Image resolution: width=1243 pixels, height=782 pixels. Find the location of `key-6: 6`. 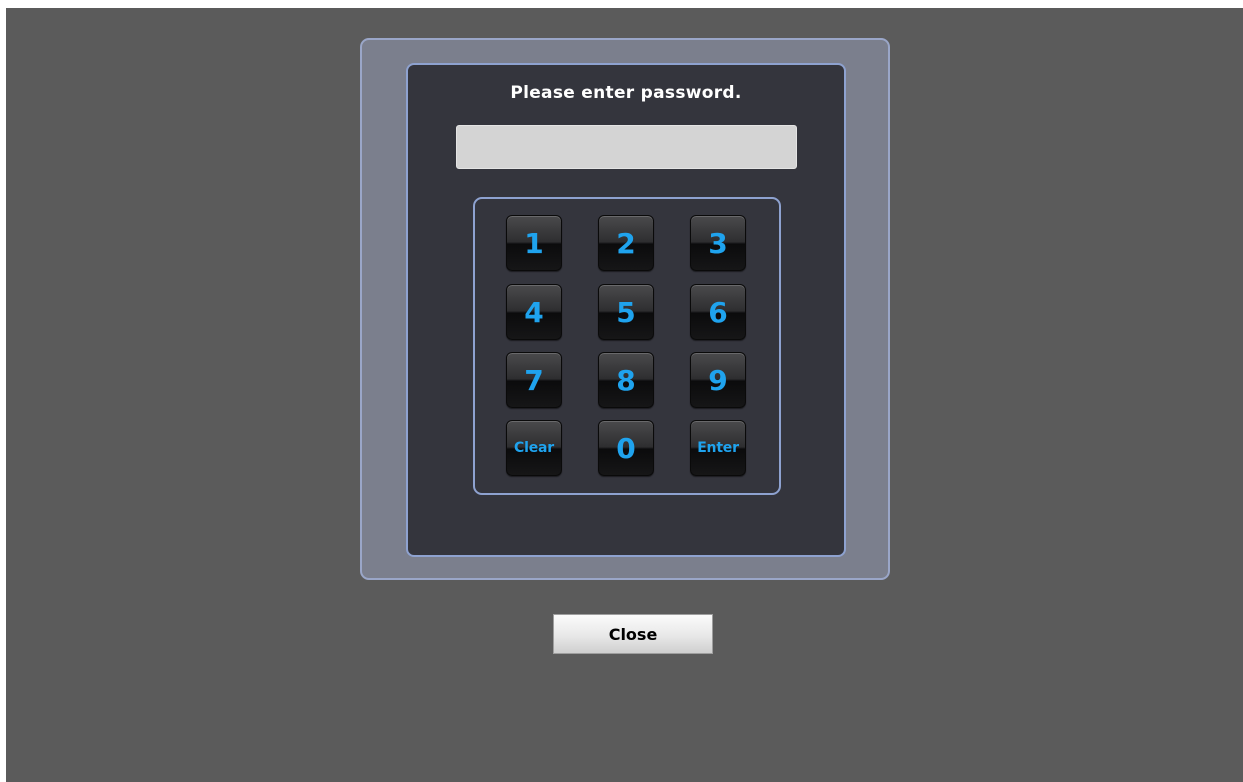

key-6: 6 is located at coordinates (718, 312).